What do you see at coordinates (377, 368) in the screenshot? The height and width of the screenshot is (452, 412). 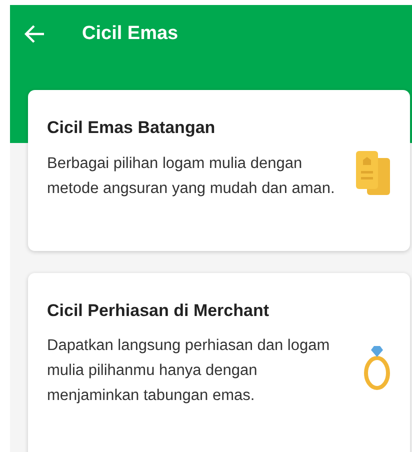 I see `ring-icon` at bounding box center [377, 368].